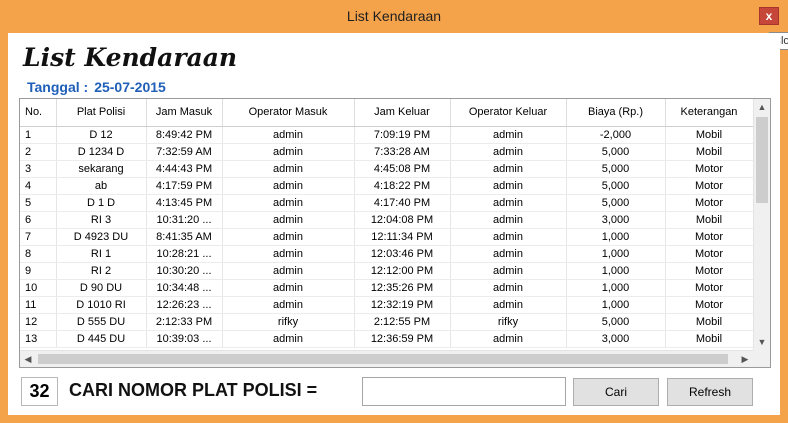 This screenshot has width=788, height=423. Describe the element at coordinates (508, 113) in the screenshot. I see `header-col-operator-keluar: Operator Keluar` at that location.